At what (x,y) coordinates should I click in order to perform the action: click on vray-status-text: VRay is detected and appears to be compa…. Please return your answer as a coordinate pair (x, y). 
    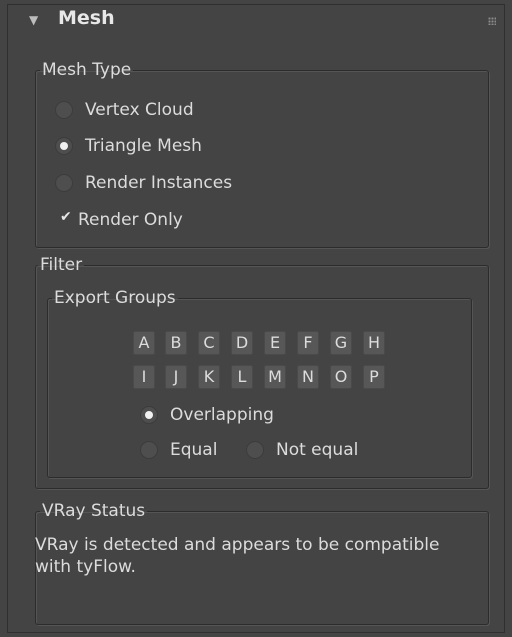
    Looking at the image, I should click on (237, 556).